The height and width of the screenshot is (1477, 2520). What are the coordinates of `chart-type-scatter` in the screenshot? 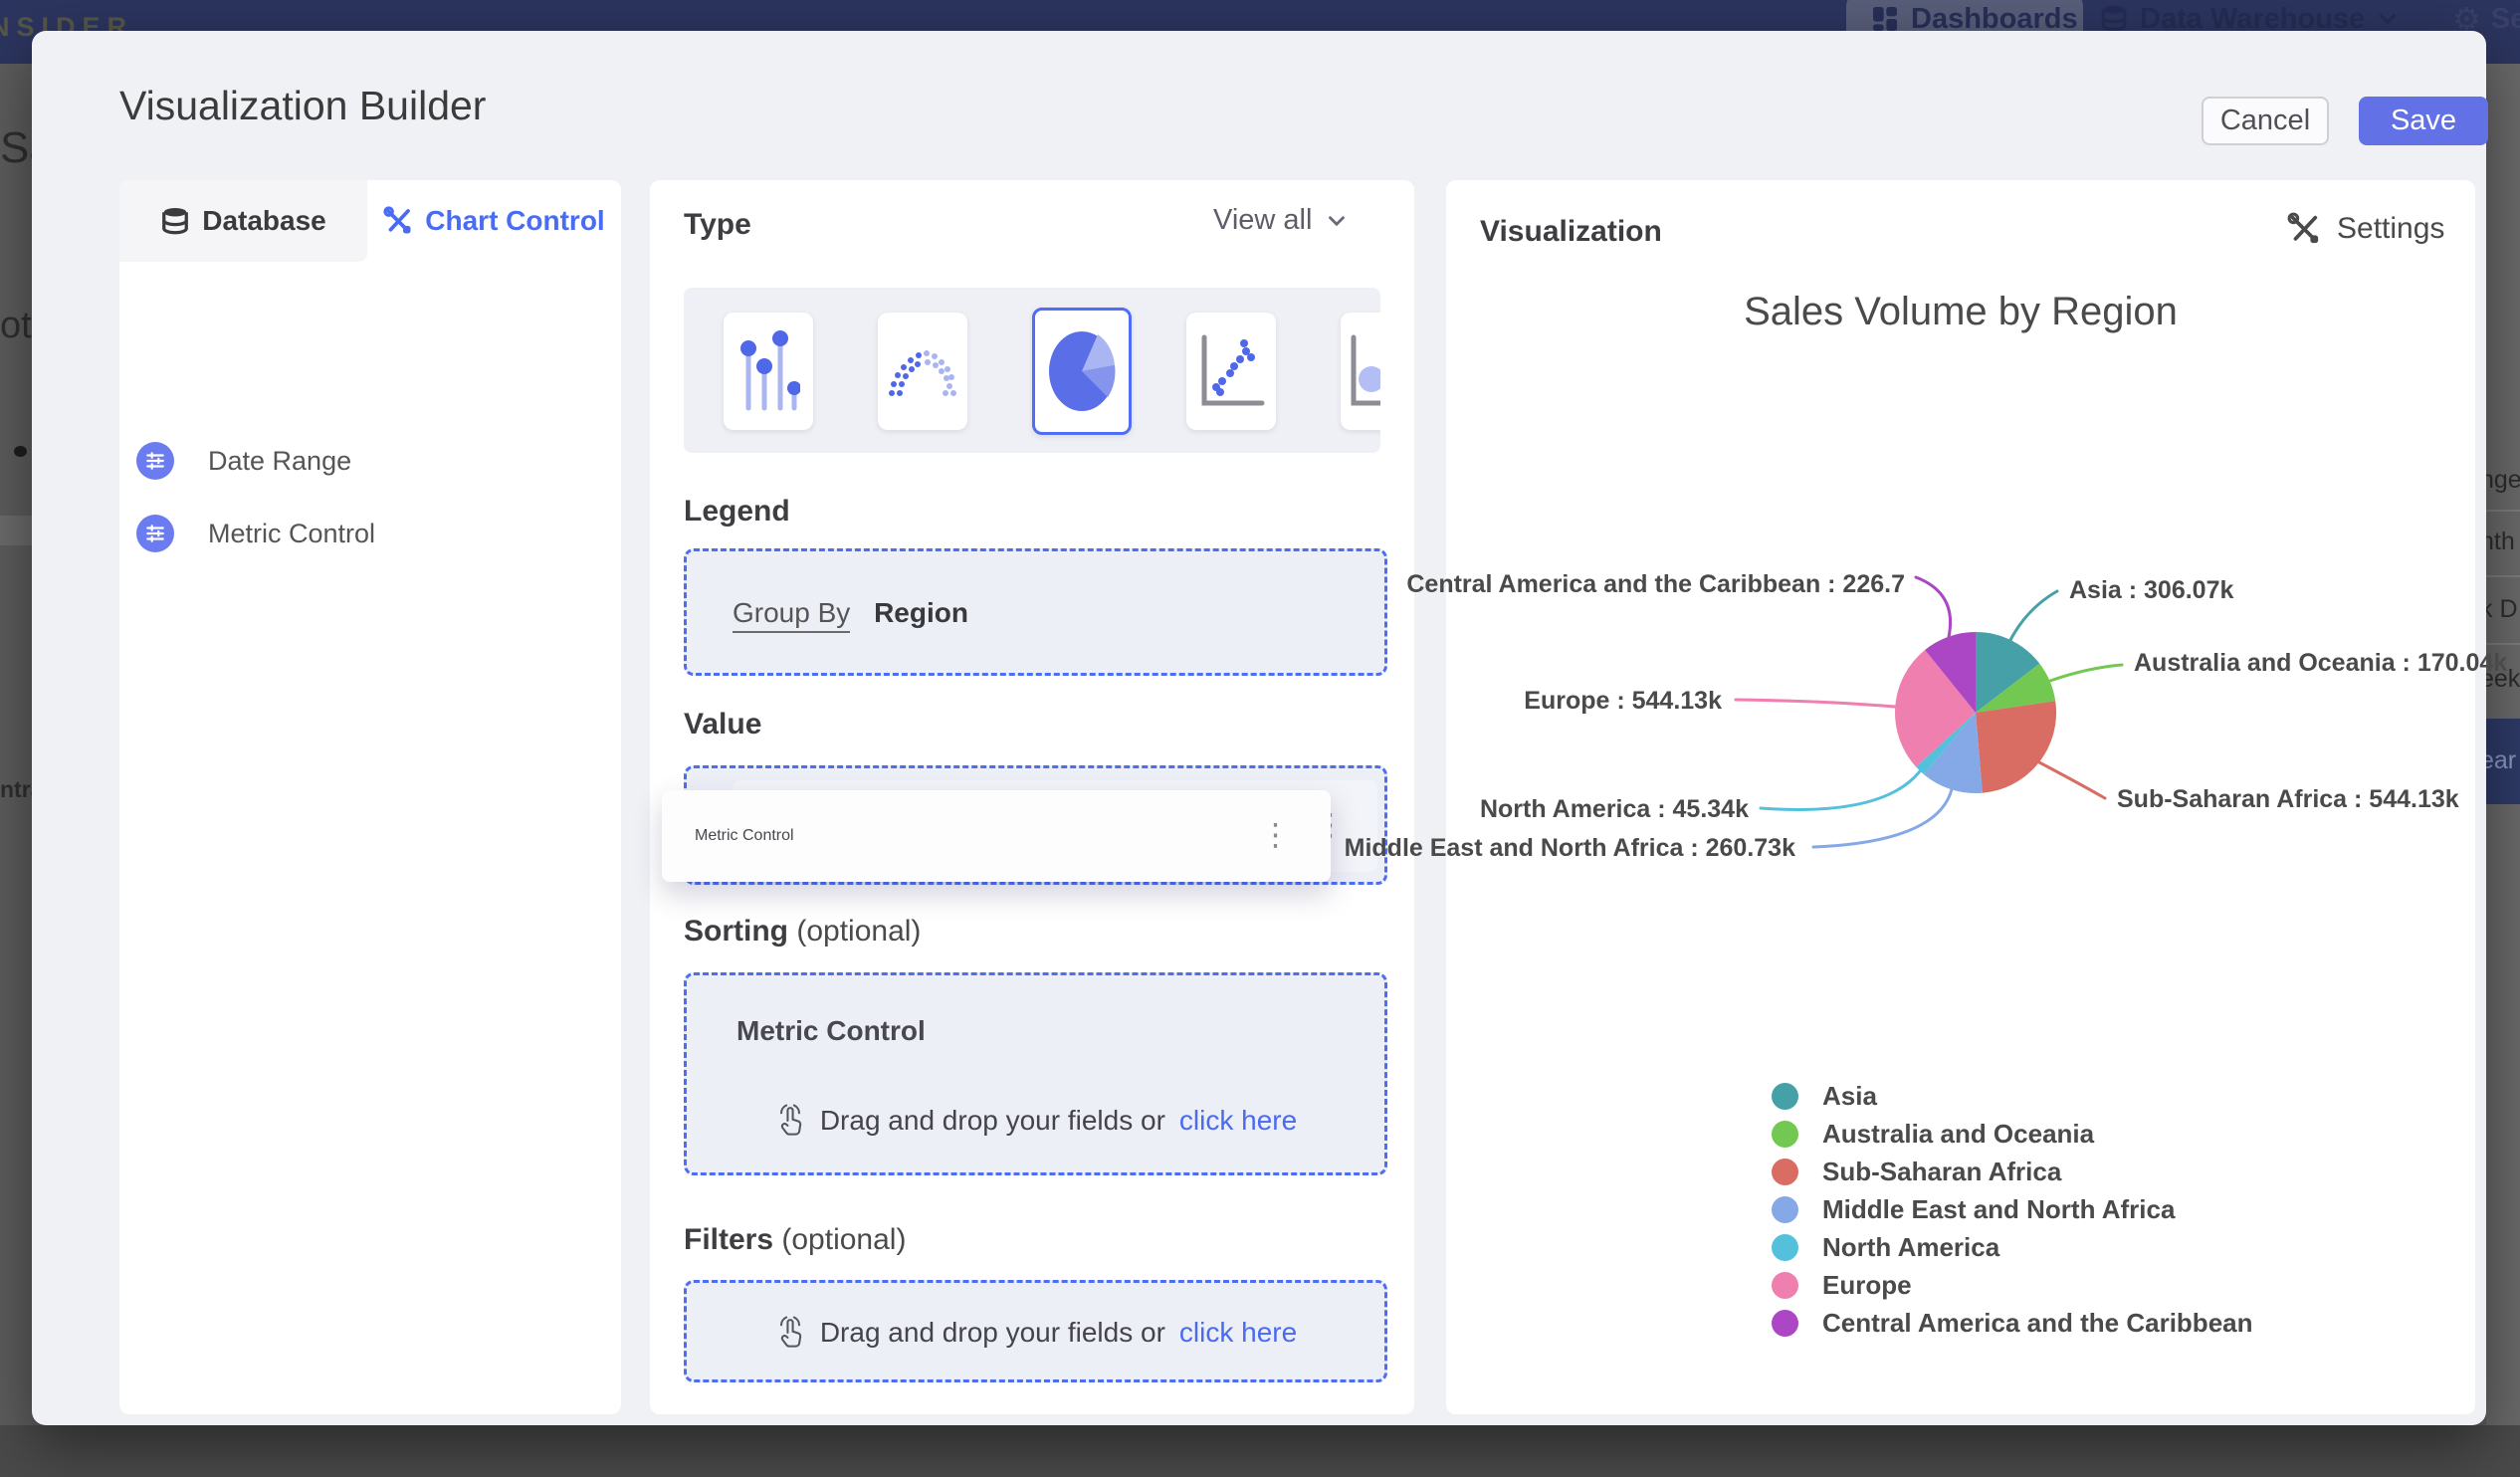 It's located at (1231, 371).